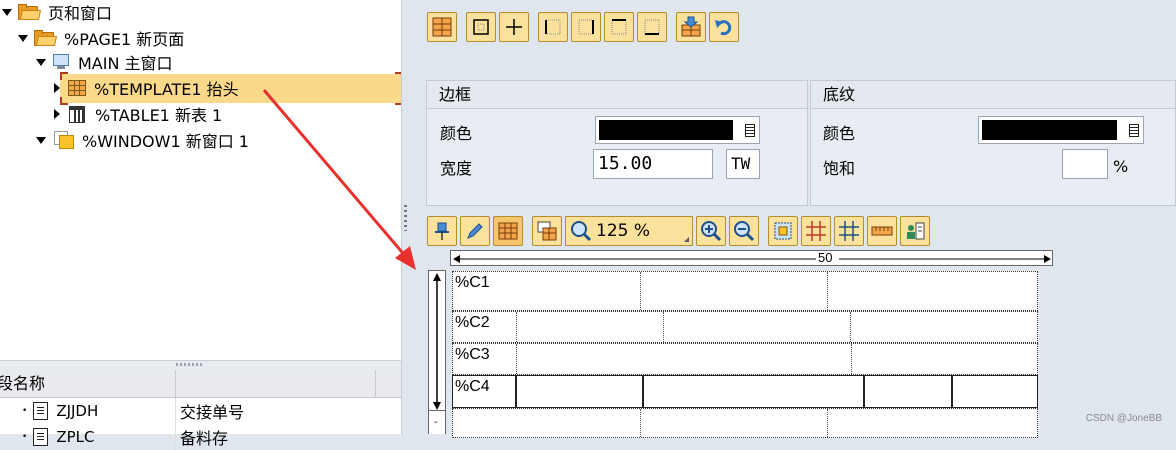 This screenshot has width=1176, height=450. I want to click on watermark: CSDN @JoneBB, so click(1123, 418).